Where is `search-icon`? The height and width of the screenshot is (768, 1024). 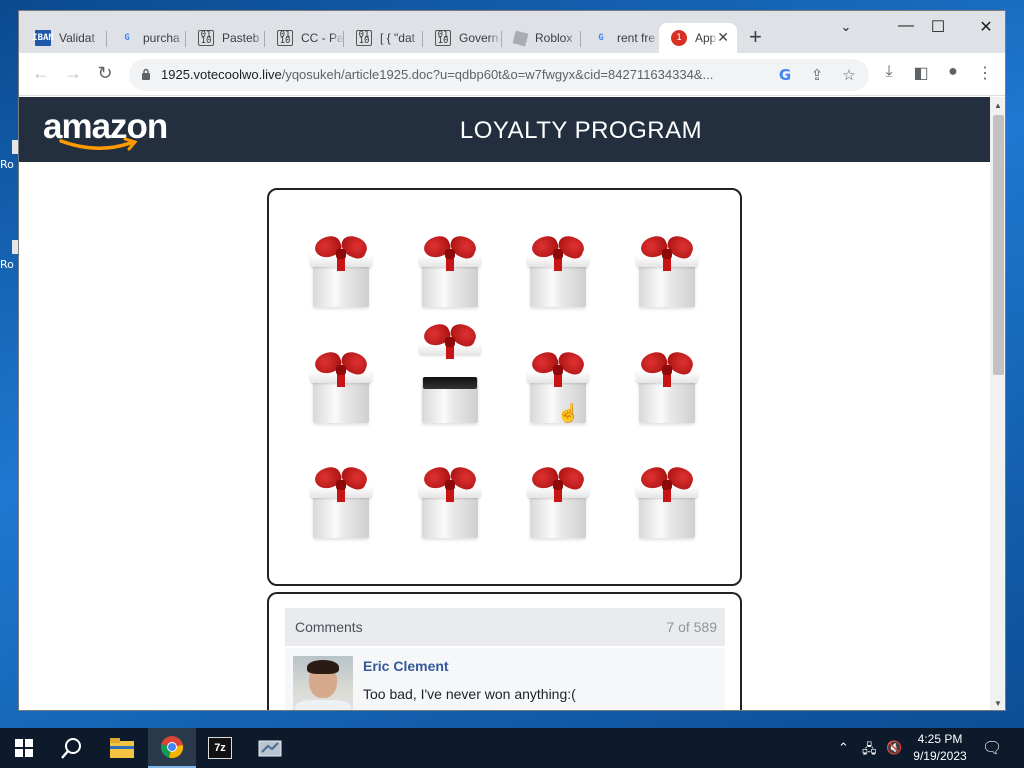
search-icon is located at coordinates (71, 748).